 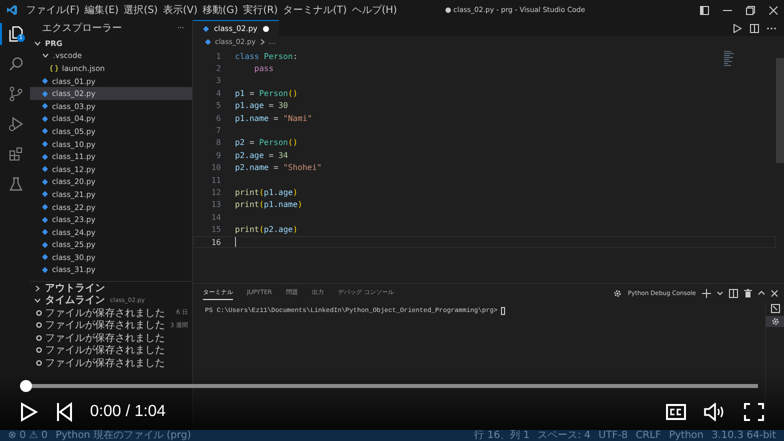 What do you see at coordinates (502, 435) in the screenshot?
I see `status-item: 行 16、列 1` at bounding box center [502, 435].